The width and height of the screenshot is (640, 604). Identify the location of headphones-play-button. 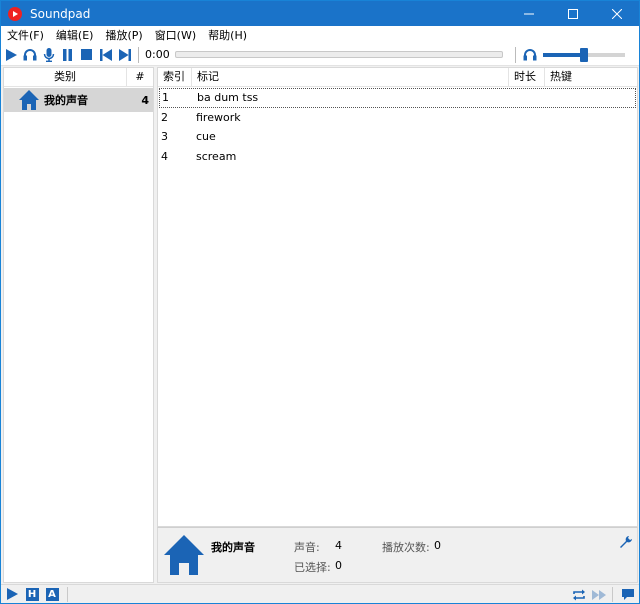
(29, 55).